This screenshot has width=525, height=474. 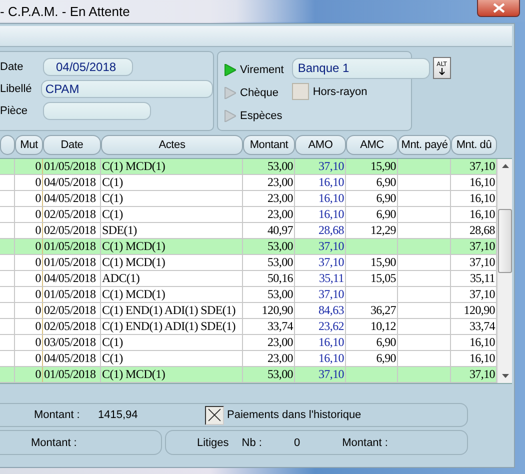 What do you see at coordinates (372, 230) in the screenshot?
I see `table-cell: 12,29` at bounding box center [372, 230].